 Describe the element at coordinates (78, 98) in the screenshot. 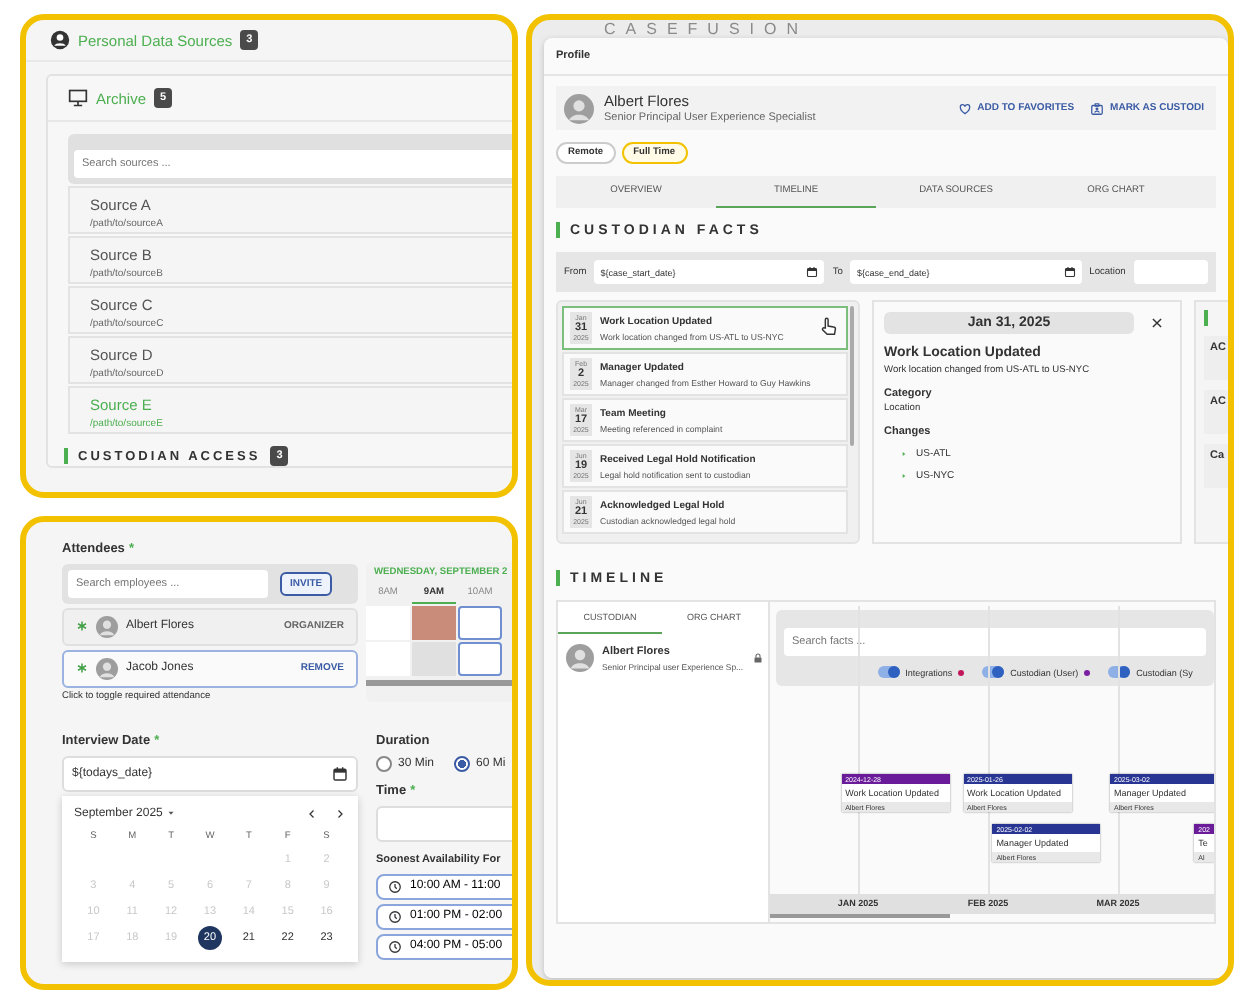

I see `monitor-icon` at that location.